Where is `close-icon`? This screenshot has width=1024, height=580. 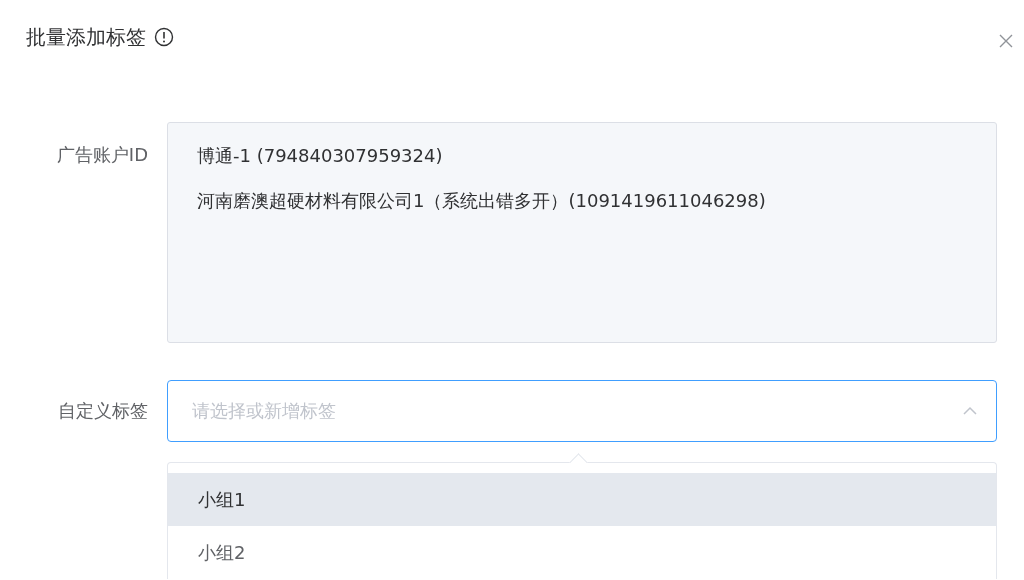
close-icon is located at coordinates (1006, 41).